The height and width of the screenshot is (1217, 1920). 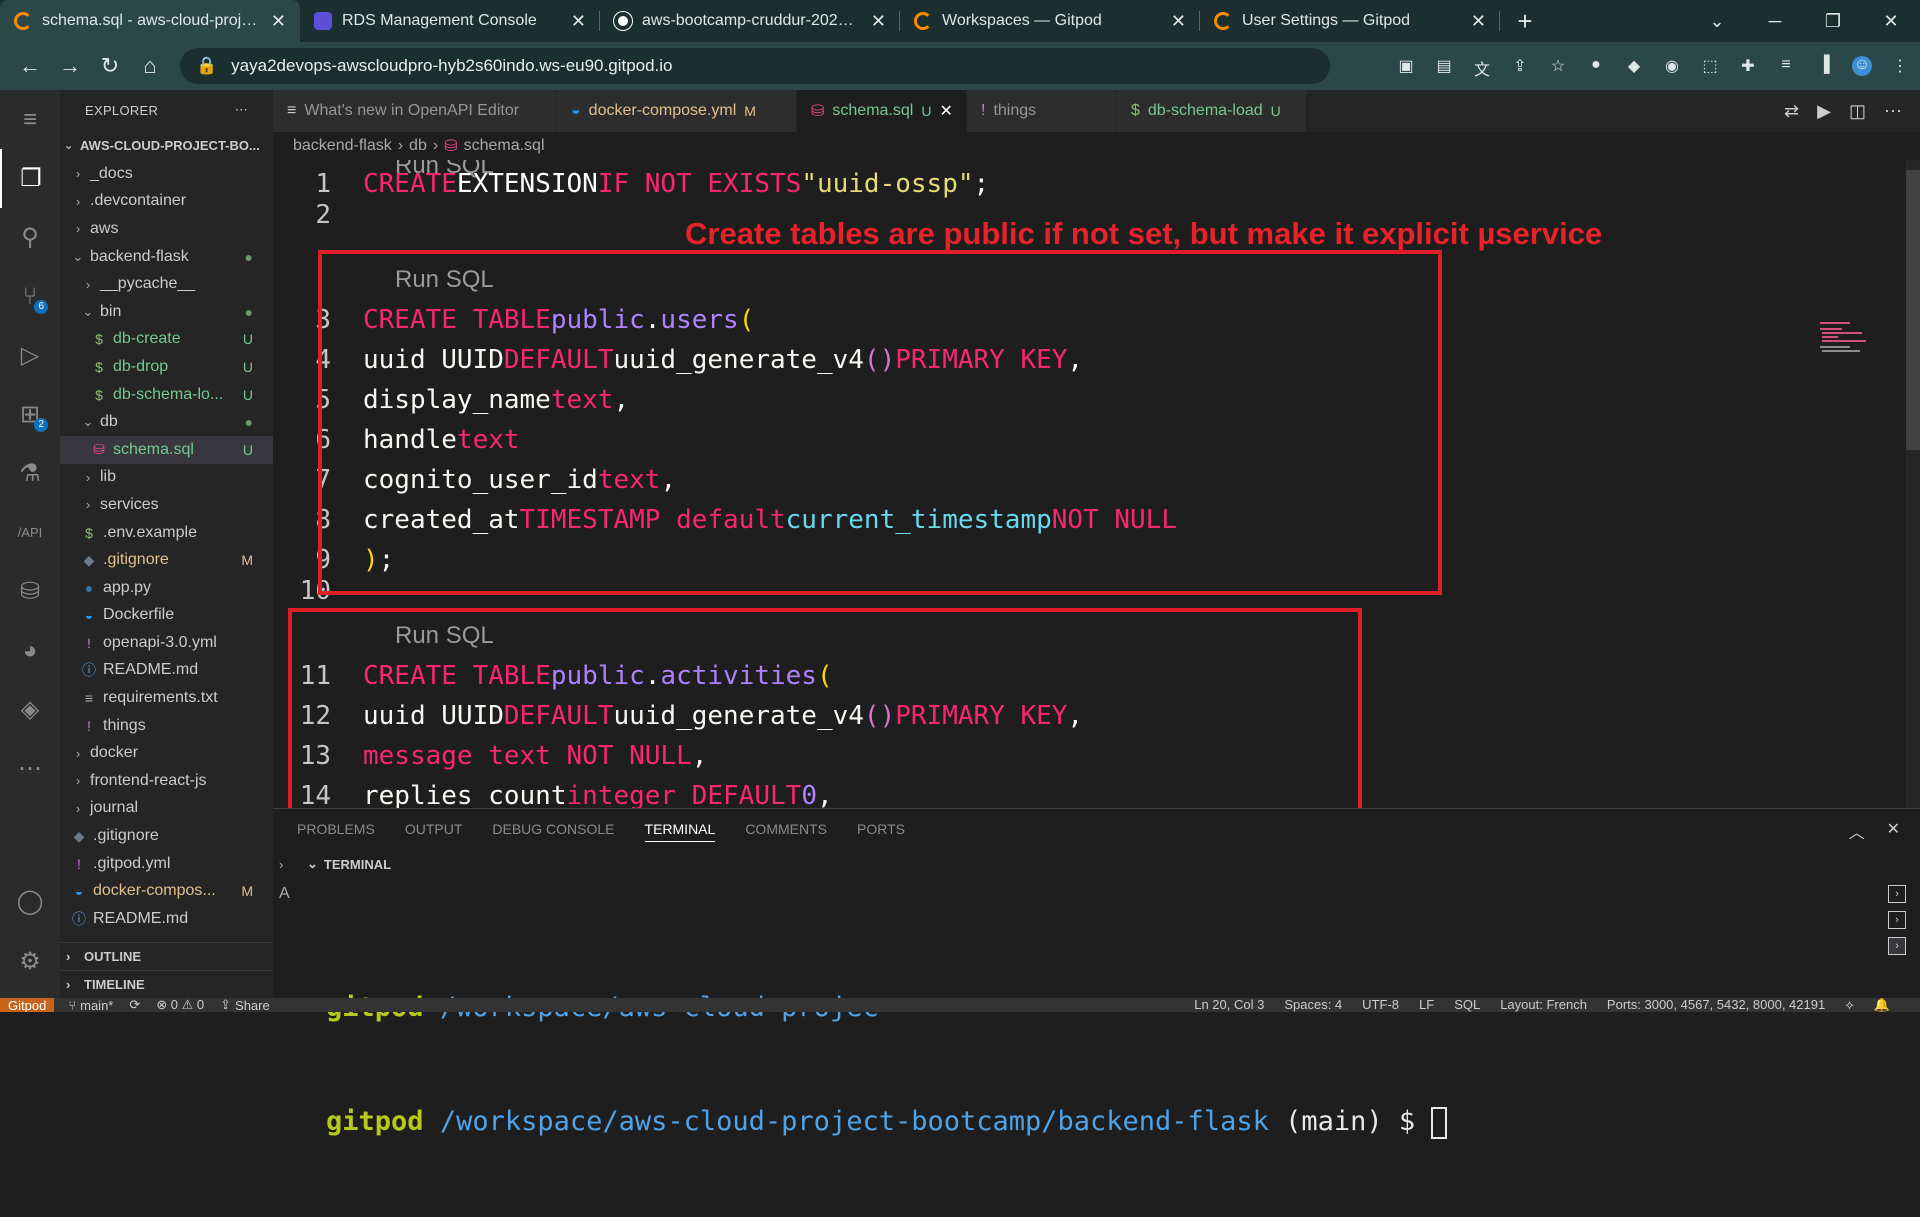 I want to click on source-control-icon: ⑂ 6, so click(x=30, y=296).